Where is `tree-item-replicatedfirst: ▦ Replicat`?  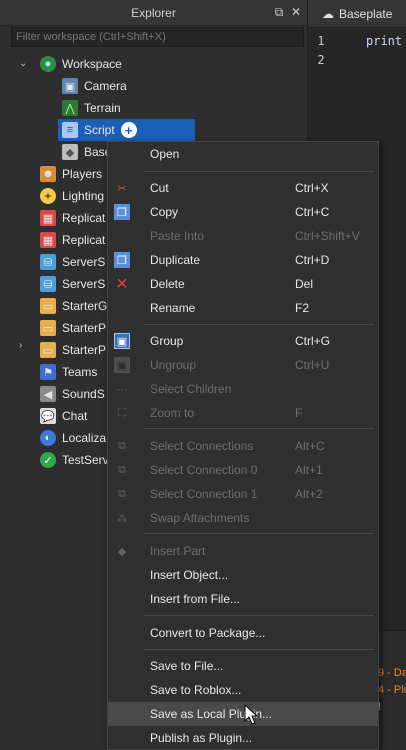 tree-item-replicatedfirst: ▦ Replicat is located at coordinates (72, 218).